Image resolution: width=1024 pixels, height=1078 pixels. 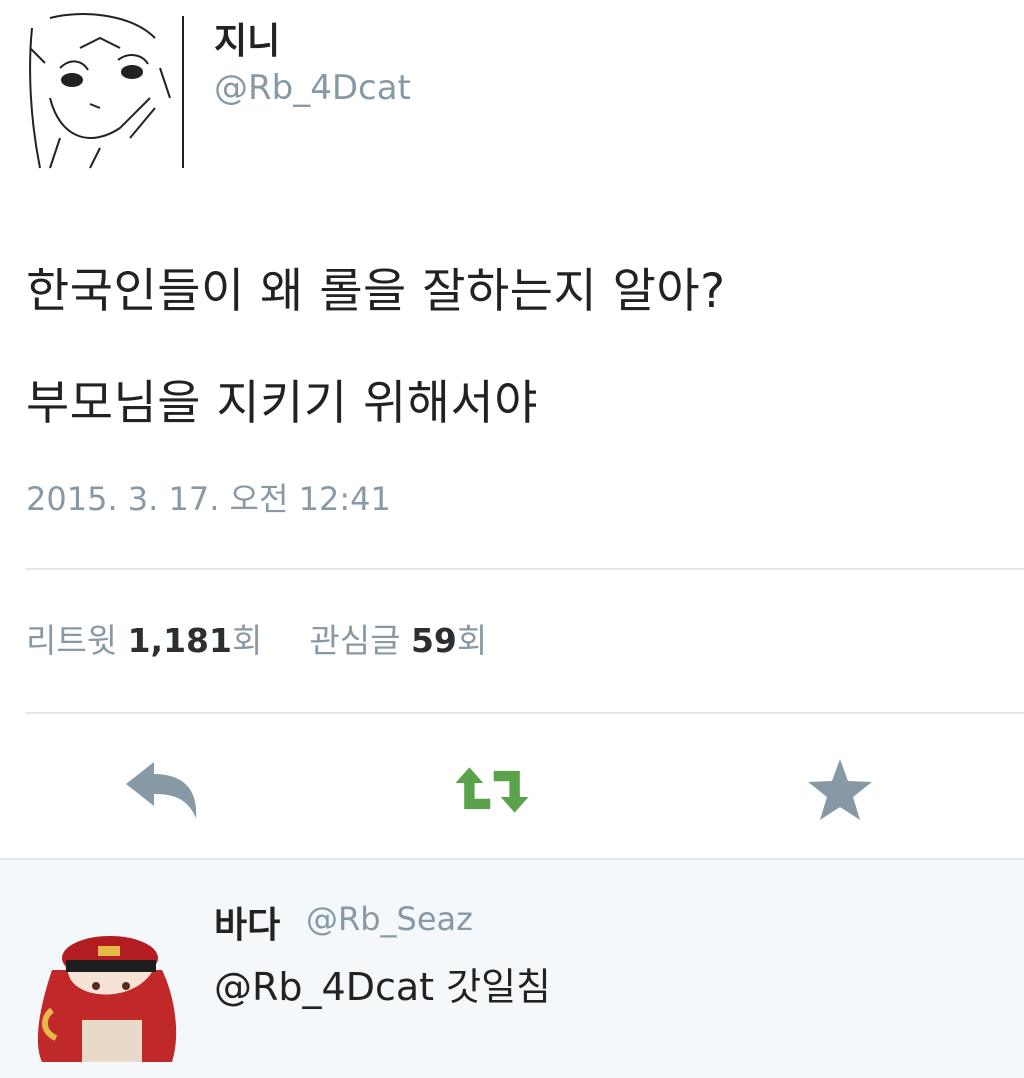 What do you see at coordinates (376, 291) in the screenshot?
I see `tweet-text-line: 한국인들이 왜 롤을 잘하는지 알아?` at bounding box center [376, 291].